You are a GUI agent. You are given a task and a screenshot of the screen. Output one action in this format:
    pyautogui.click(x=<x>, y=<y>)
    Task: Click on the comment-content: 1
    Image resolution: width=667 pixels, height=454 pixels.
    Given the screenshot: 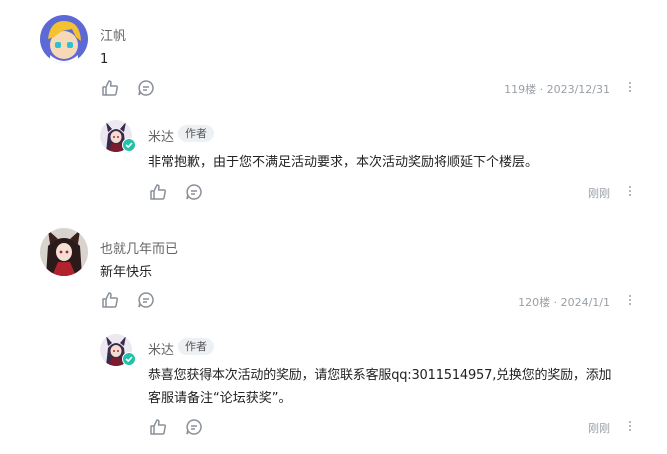 What is the action you would take?
    pyautogui.click(x=104, y=59)
    